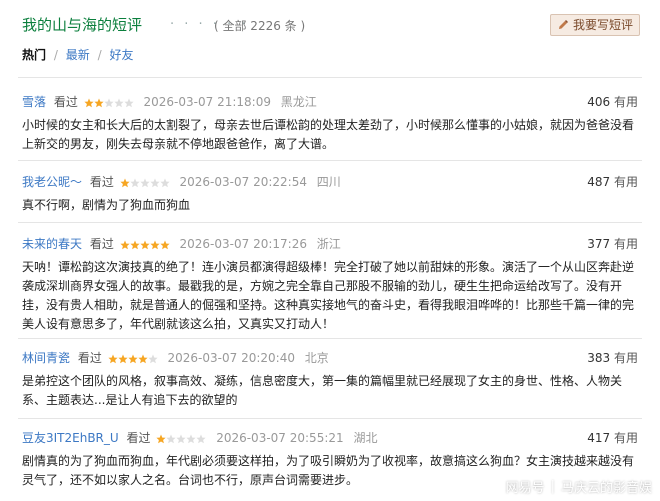  What do you see at coordinates (599, 358) in the screenshot?
I see `useful-count: 383` at bounding box center [599, 358].